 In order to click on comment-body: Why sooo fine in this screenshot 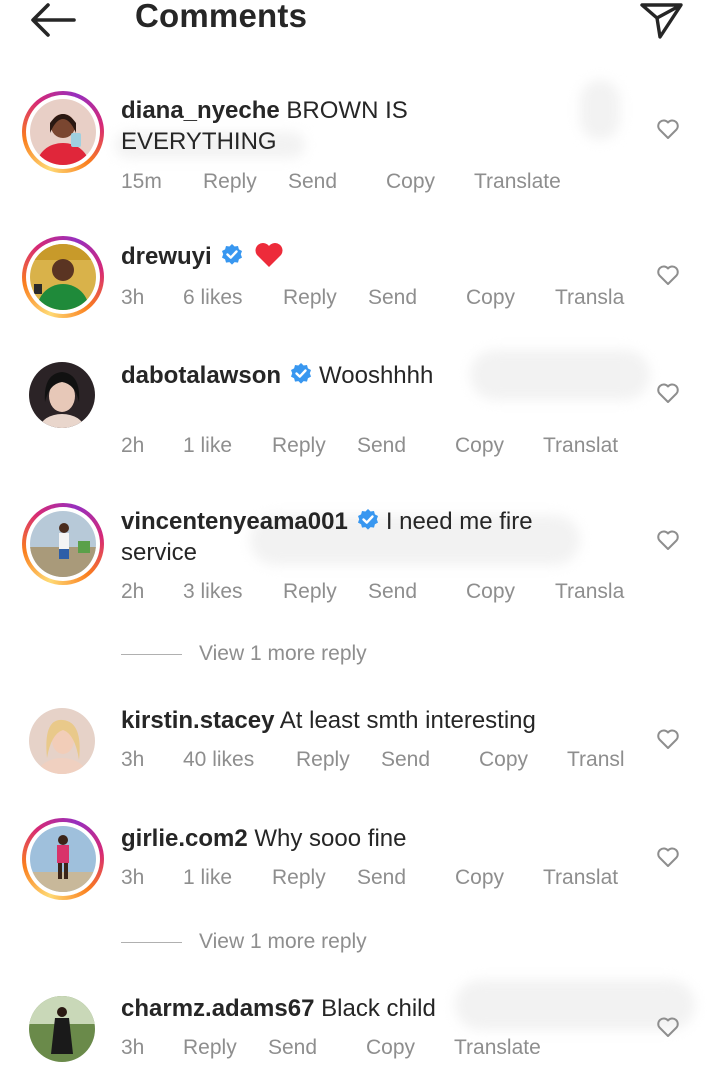, I will do `click(330, 838)`.